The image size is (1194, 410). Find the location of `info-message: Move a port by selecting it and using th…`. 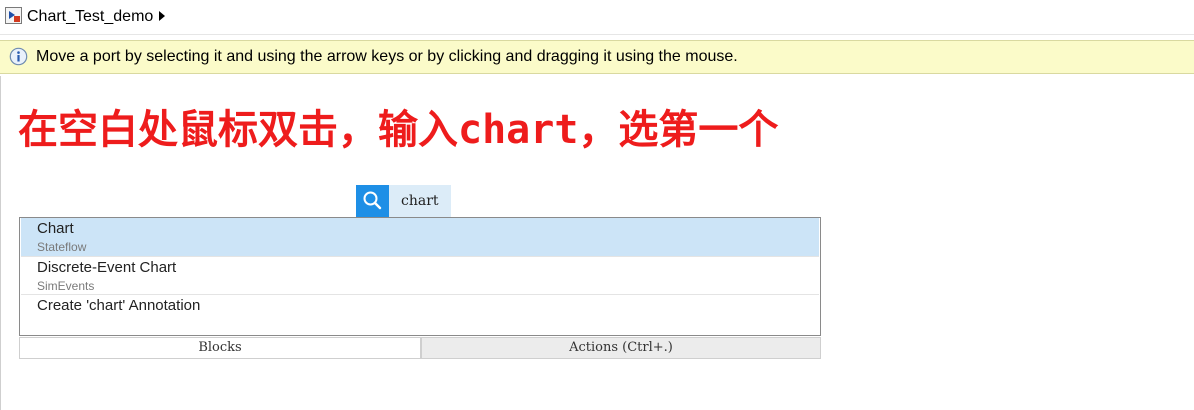

info-message: Move a port by selecting it and using th… is located at coordinates (387, 56).